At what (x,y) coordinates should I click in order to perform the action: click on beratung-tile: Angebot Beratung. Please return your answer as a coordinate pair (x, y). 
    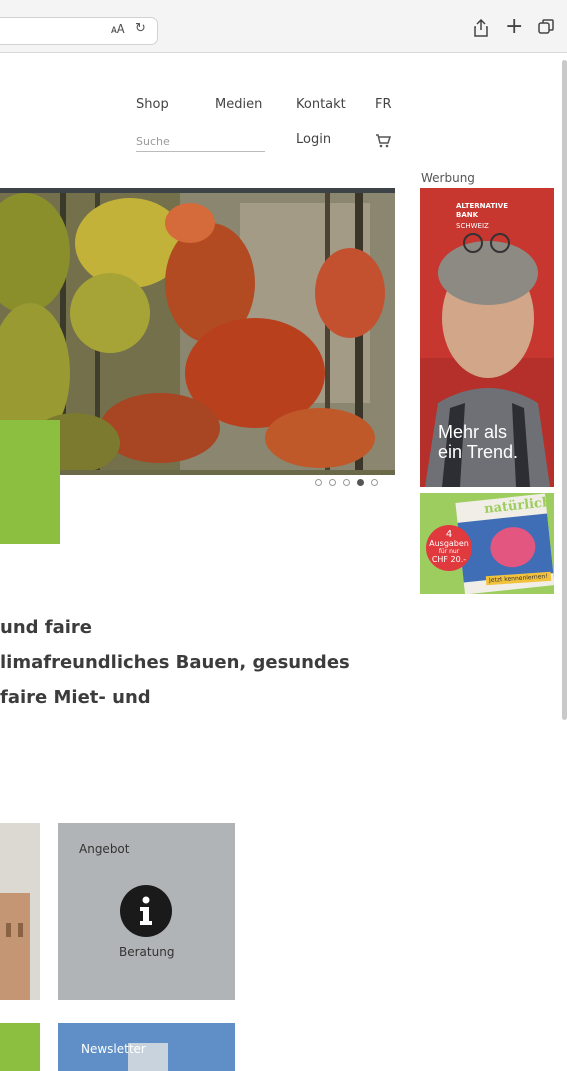
    Looking at the image, I should click on (146, 911).